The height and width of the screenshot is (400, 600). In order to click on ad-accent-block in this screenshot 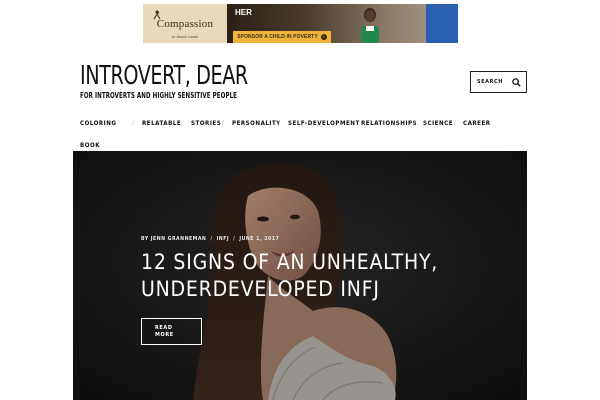, I will do `click(442, 23)`.